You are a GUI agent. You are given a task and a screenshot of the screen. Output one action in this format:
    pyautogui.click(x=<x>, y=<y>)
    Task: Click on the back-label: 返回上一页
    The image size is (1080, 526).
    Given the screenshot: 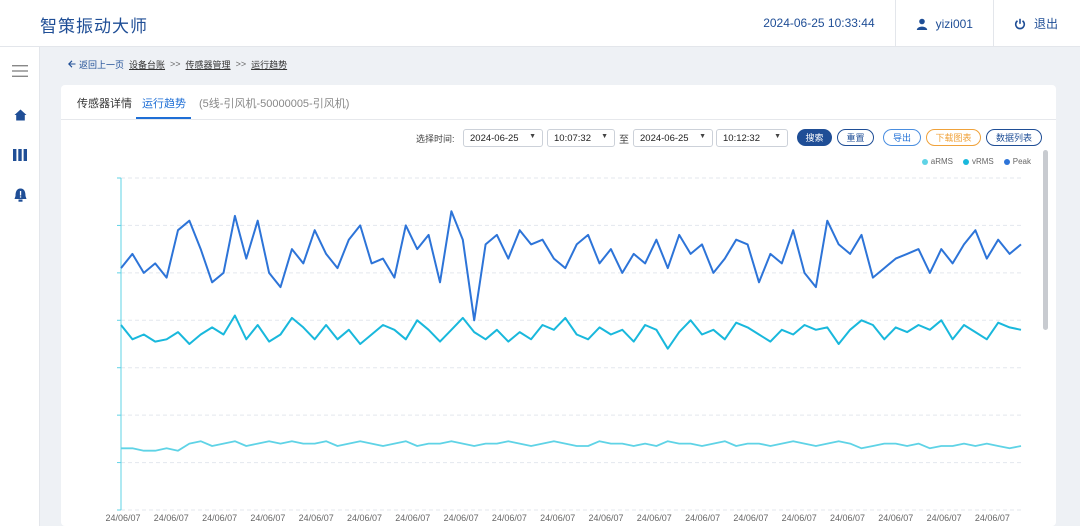 What is the action you would take?
    pyautogui.click(x=102, y=64)
    